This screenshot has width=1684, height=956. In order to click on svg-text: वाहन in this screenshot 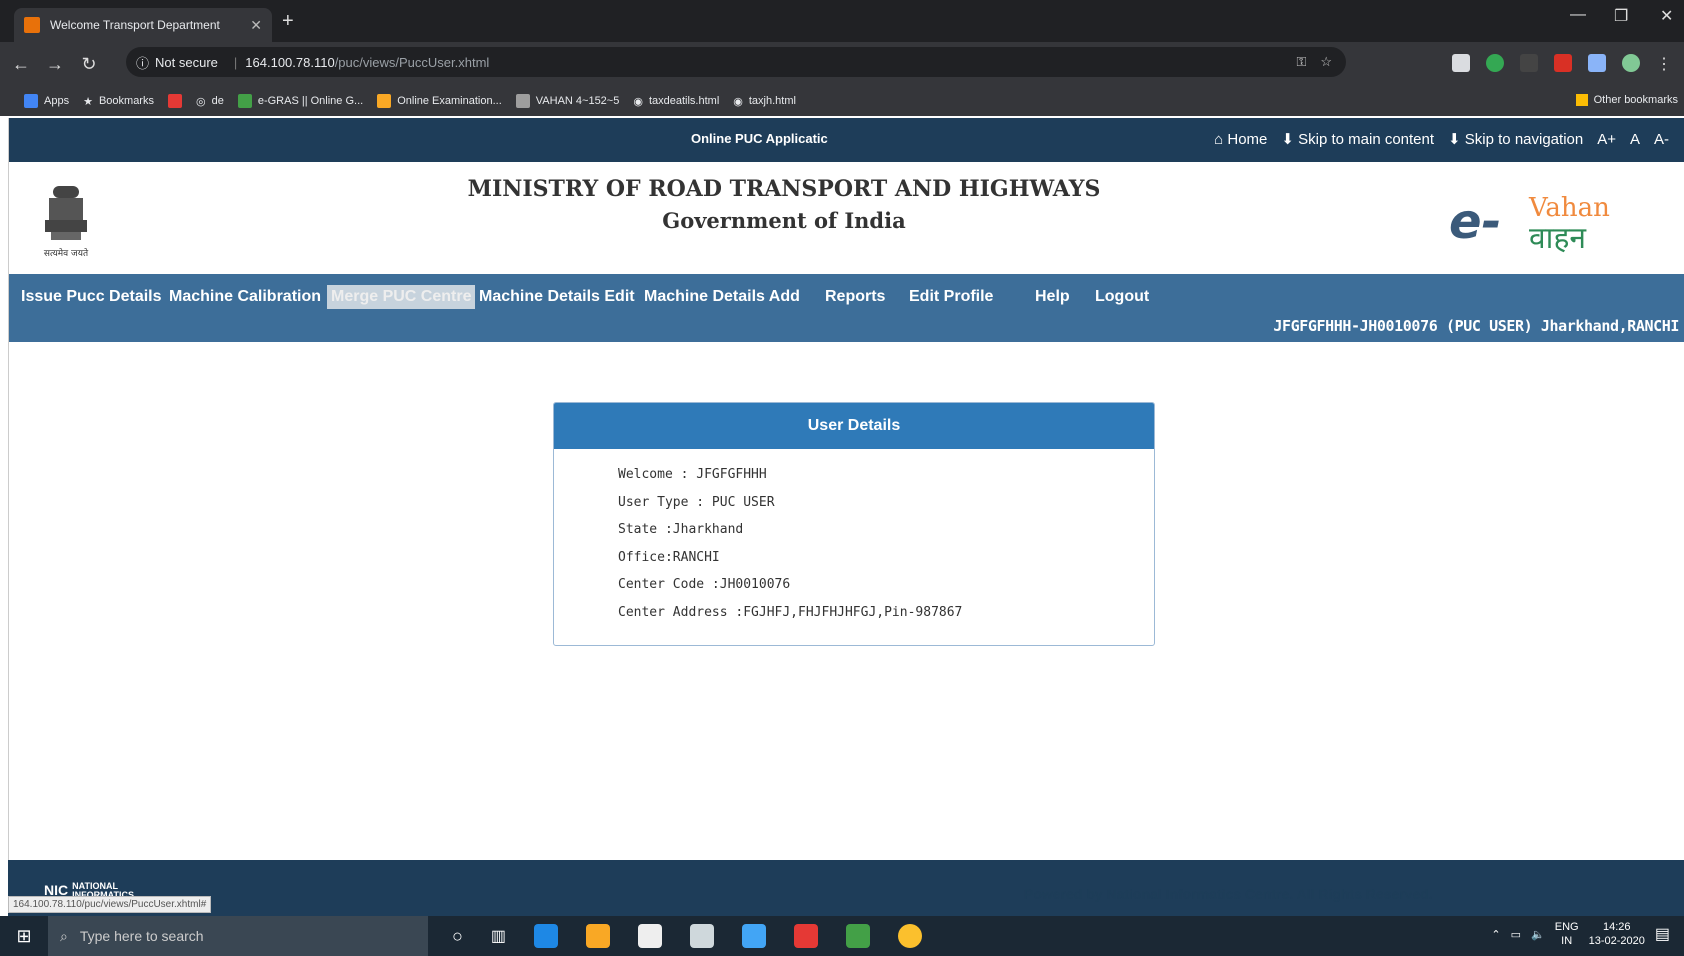, I will do `click(1558, 238)`.